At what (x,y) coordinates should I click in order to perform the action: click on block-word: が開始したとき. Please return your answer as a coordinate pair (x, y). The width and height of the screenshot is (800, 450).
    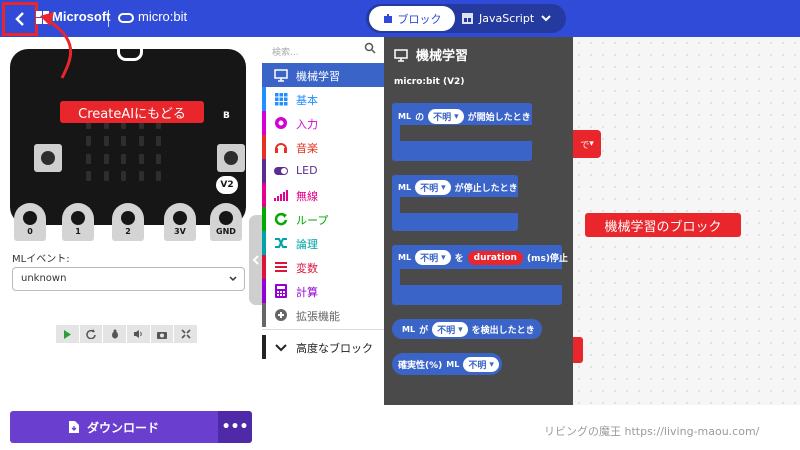
    Looking at the image, I should click on (499, 118).